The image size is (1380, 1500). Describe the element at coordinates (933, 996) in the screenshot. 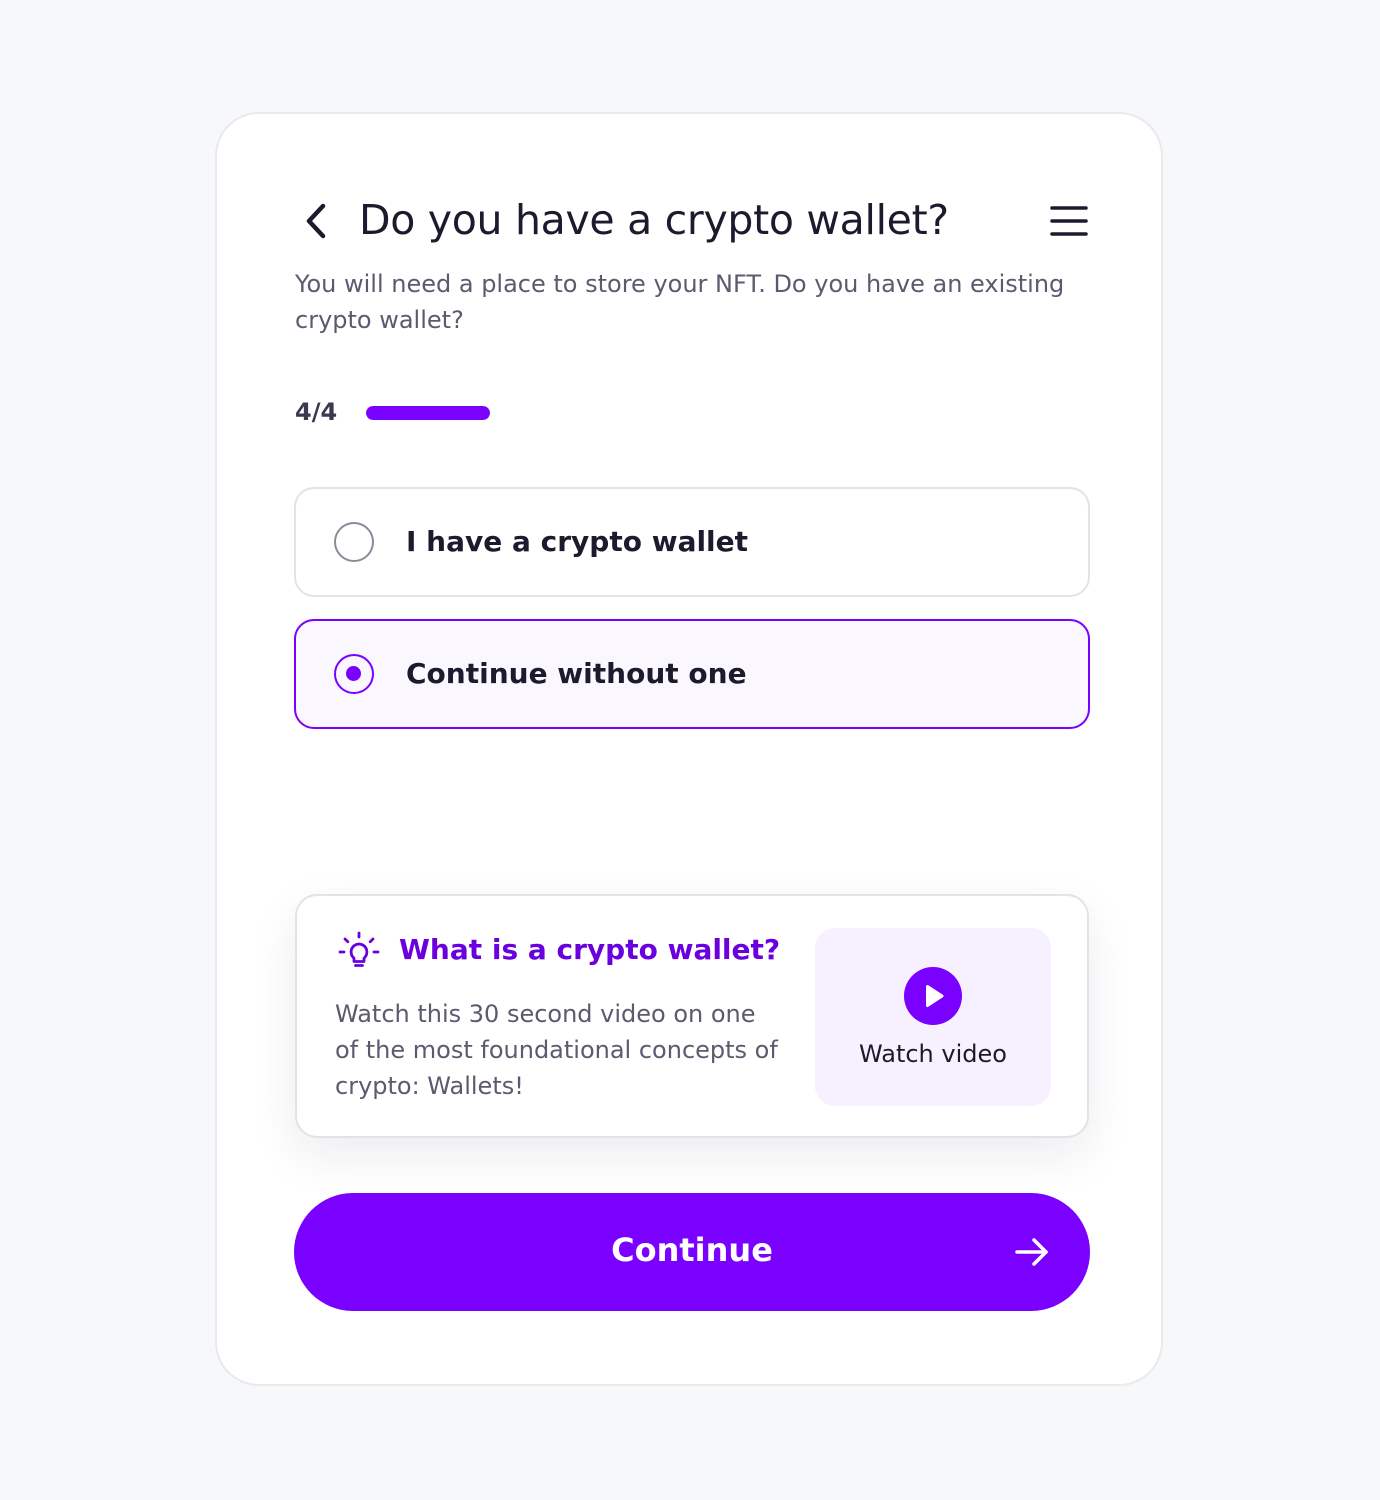

I see `play-icon` at that location.